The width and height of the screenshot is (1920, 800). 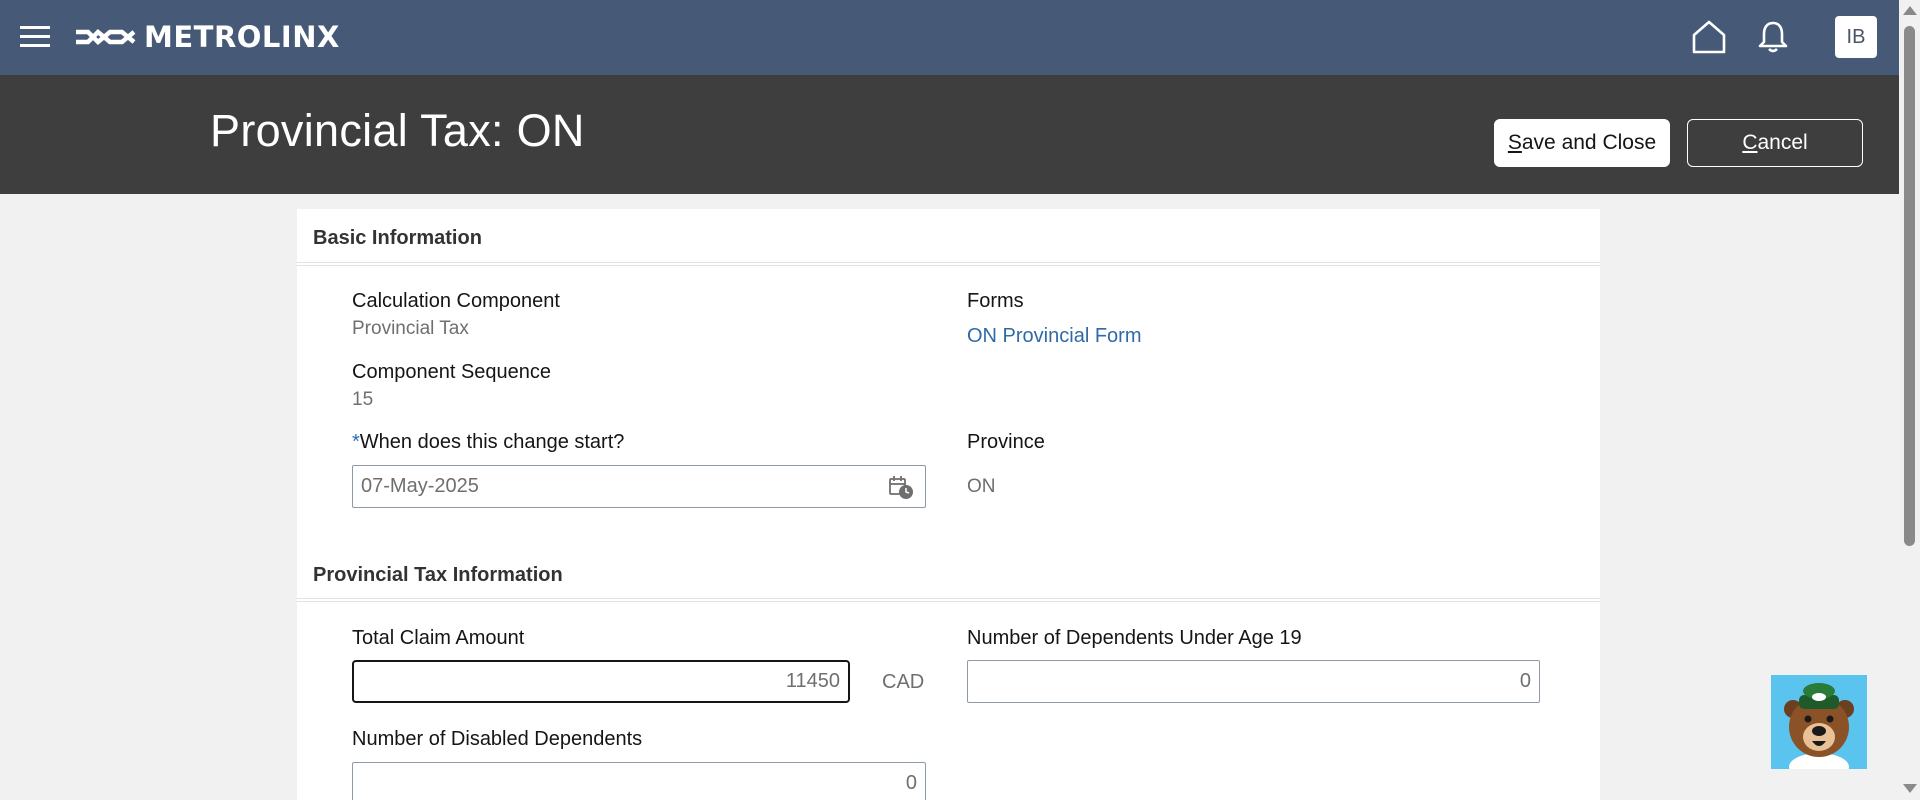 I want to click on component-sequence-value: 15, so click(x=363, y=399).